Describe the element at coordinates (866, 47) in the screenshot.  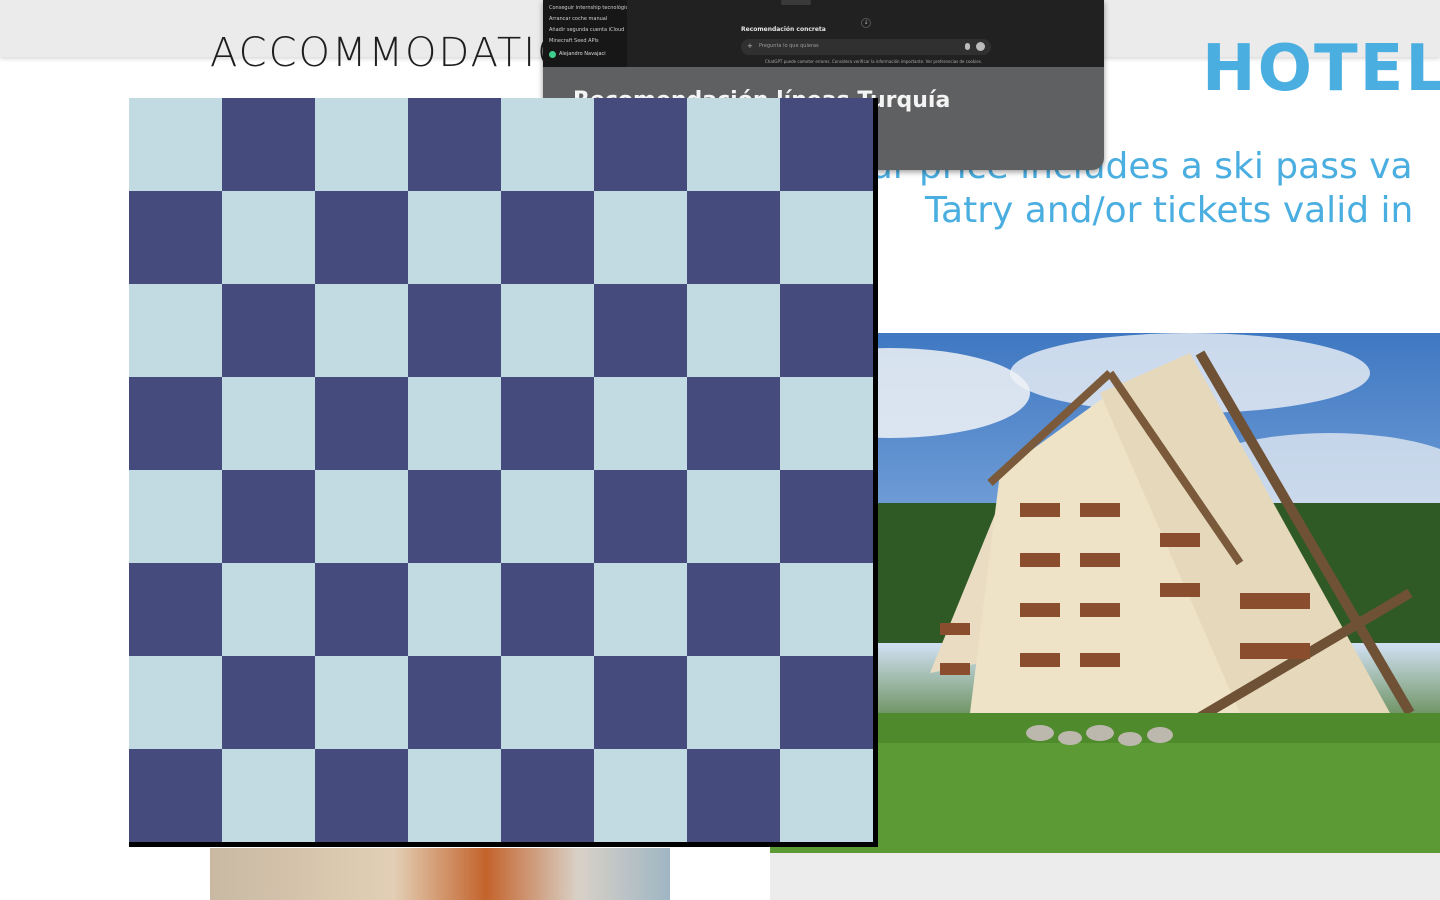
I see `chat-input: + Pregunta lo que quieras` at that location.